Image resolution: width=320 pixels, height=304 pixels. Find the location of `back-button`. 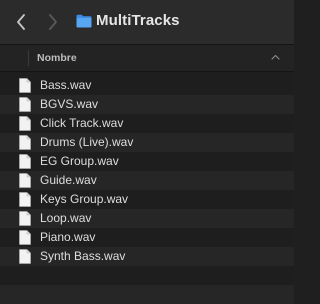

back-button is located at coordinates (21, 22).